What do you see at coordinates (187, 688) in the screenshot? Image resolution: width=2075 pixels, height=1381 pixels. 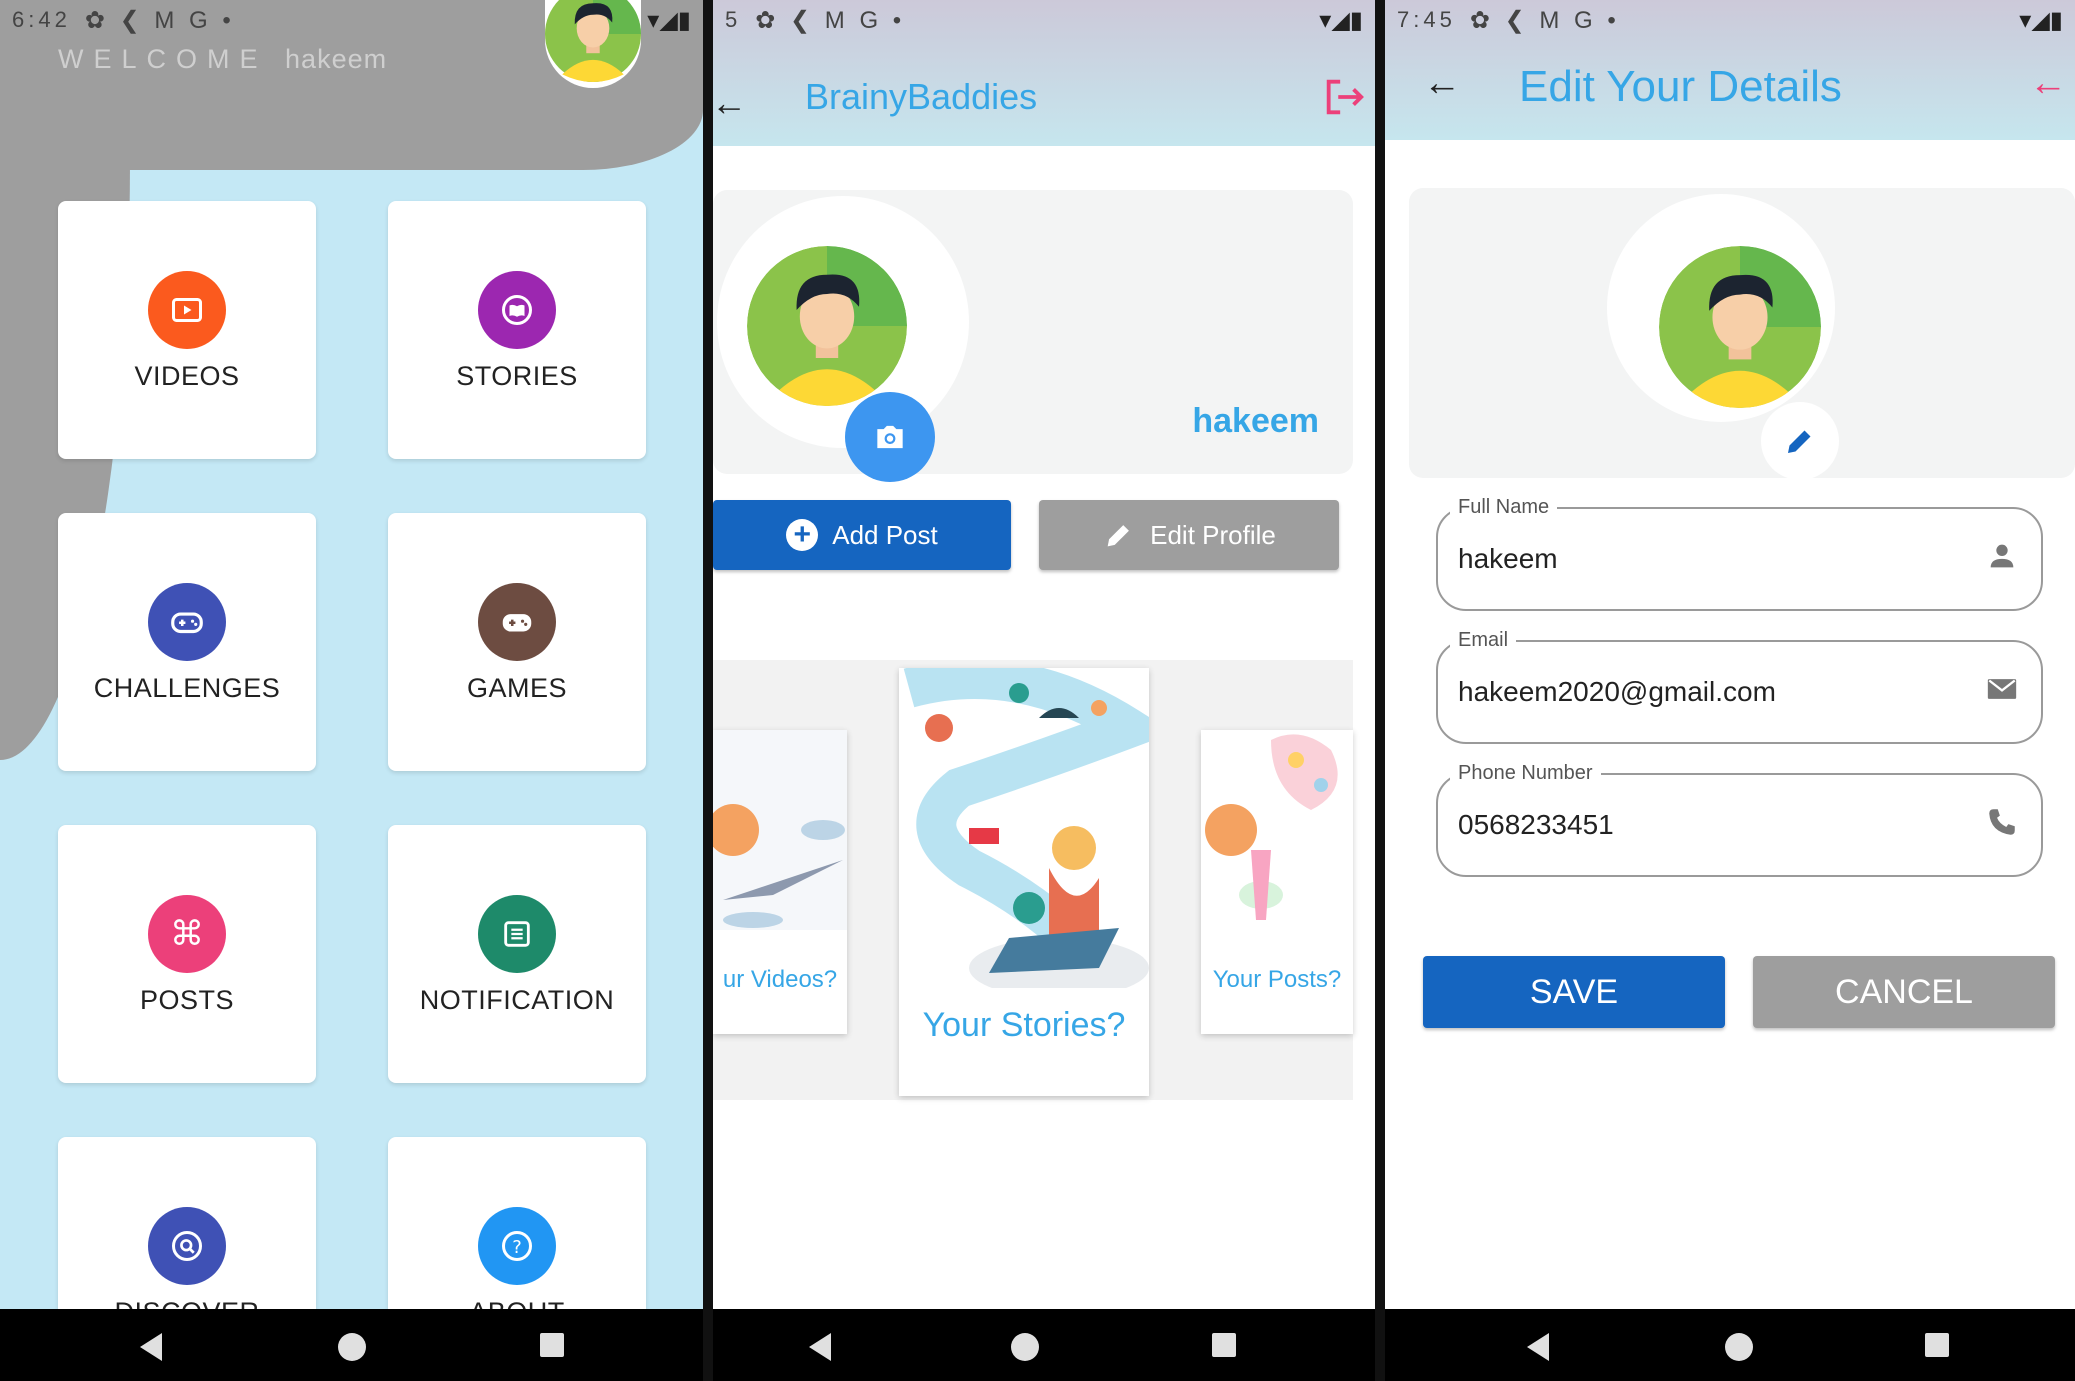 I see `tile-label: CHALLENGES` at bounding box center [187, 688].